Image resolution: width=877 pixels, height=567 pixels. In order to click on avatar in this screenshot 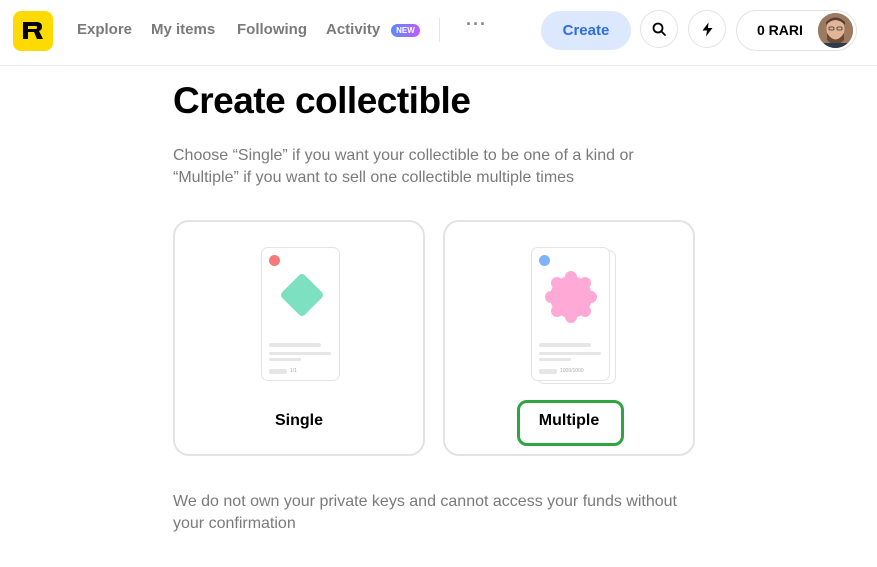, I will do `click(835, 30)`.